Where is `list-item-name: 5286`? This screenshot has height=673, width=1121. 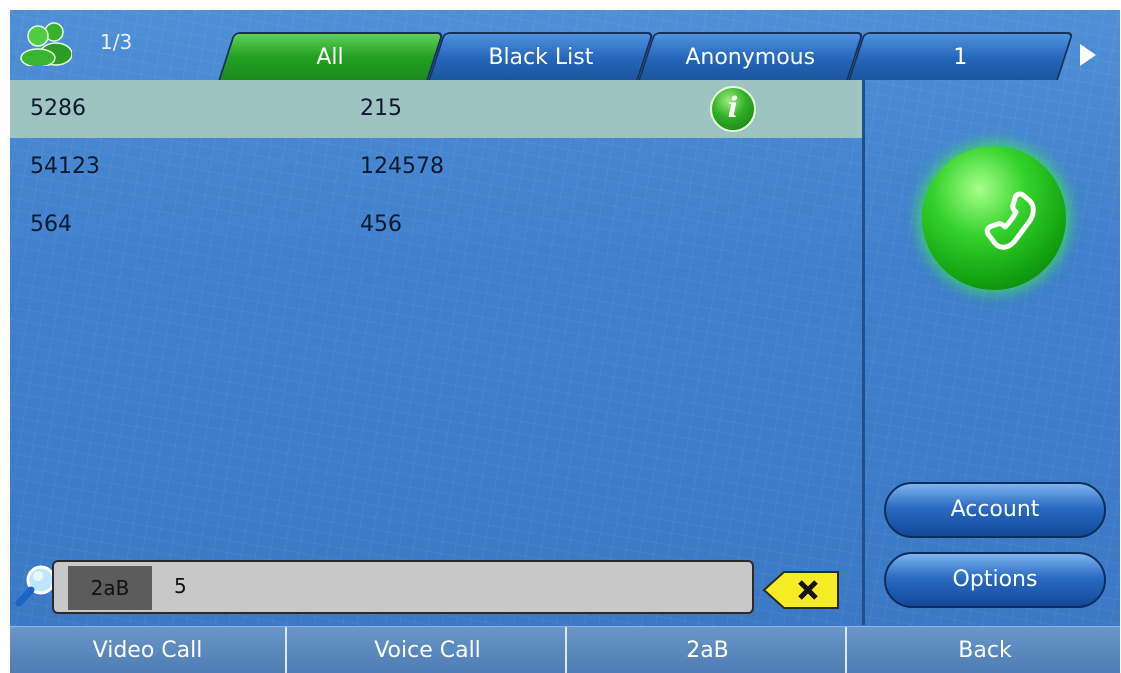
list-item-name: 5286 is located at coordinates (58, 108).